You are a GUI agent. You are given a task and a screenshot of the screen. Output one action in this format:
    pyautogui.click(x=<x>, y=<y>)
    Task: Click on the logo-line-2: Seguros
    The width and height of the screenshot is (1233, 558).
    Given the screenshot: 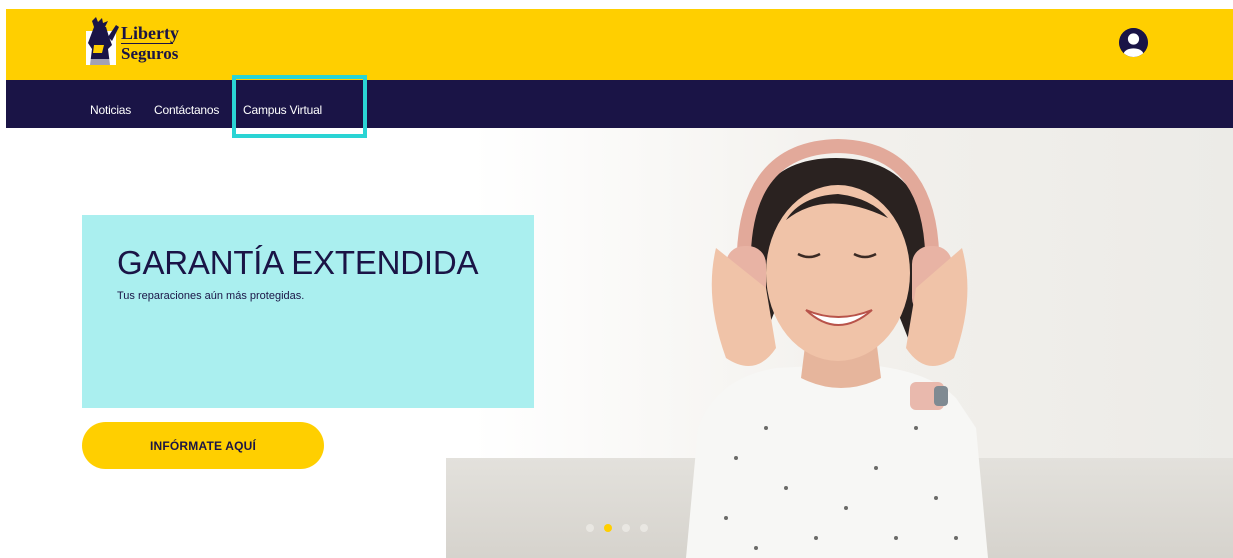 What is the action you would take?
    pyautogui.click(x=150, y=53)
    